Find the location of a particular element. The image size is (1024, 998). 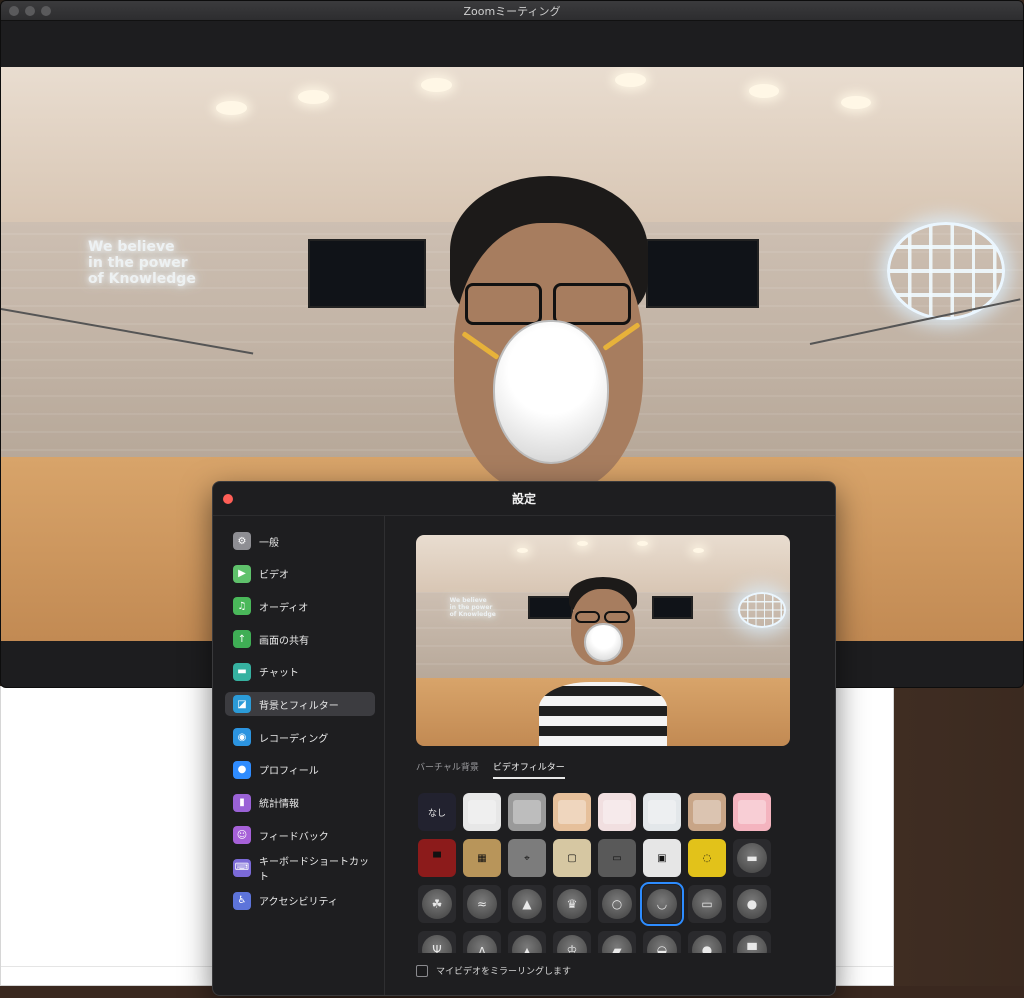

filter-tile-frame-film: ▭ is located at coordinates (617, 858).